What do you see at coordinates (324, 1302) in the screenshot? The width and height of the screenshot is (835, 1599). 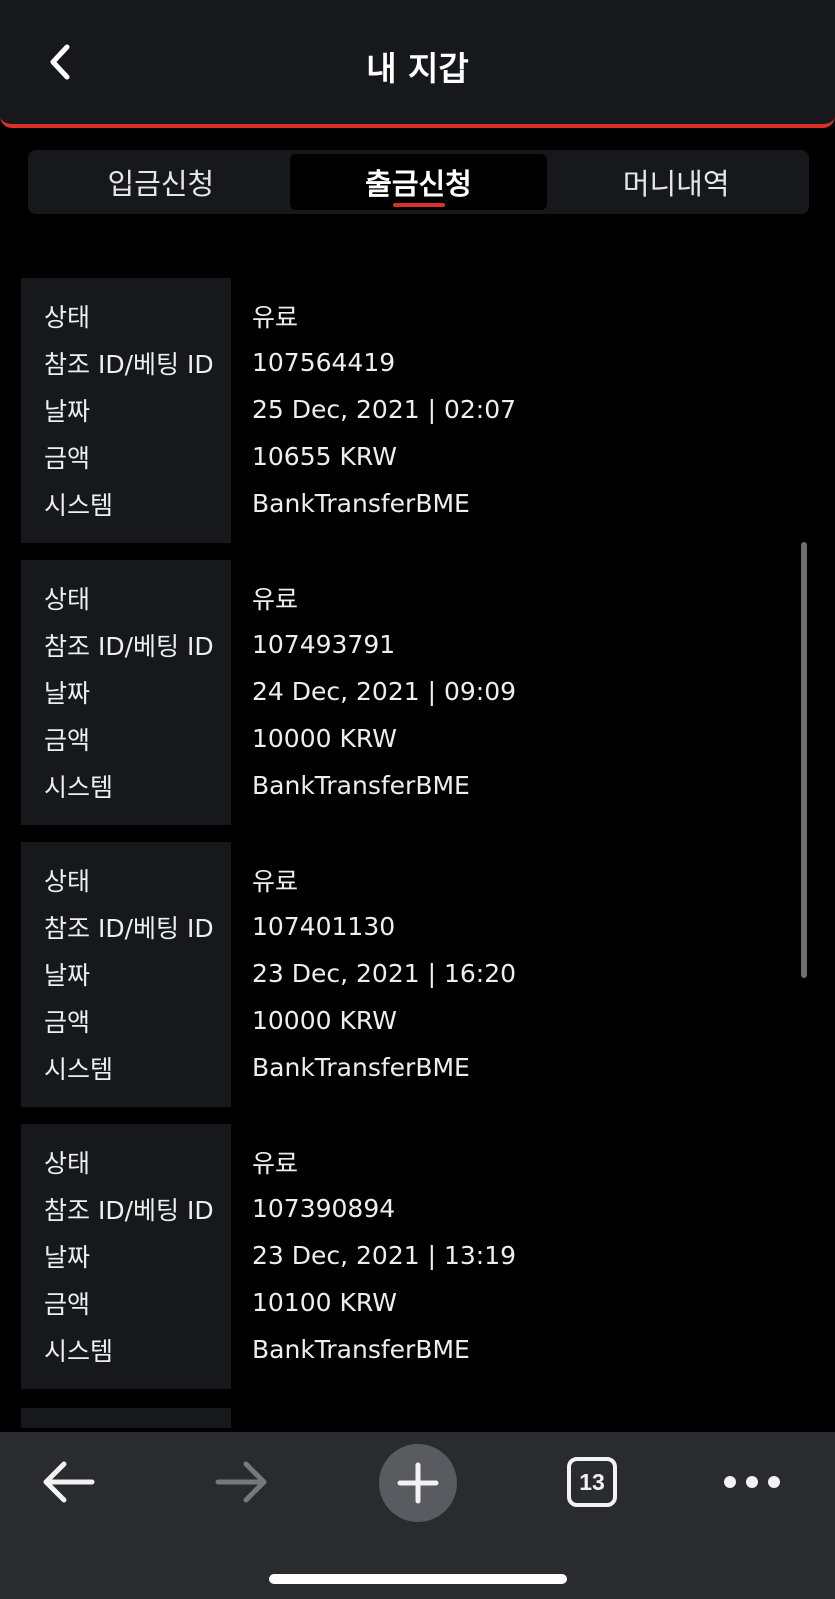 I see `amount-value: 10100 KRW` at bounding box center [324, 1302].